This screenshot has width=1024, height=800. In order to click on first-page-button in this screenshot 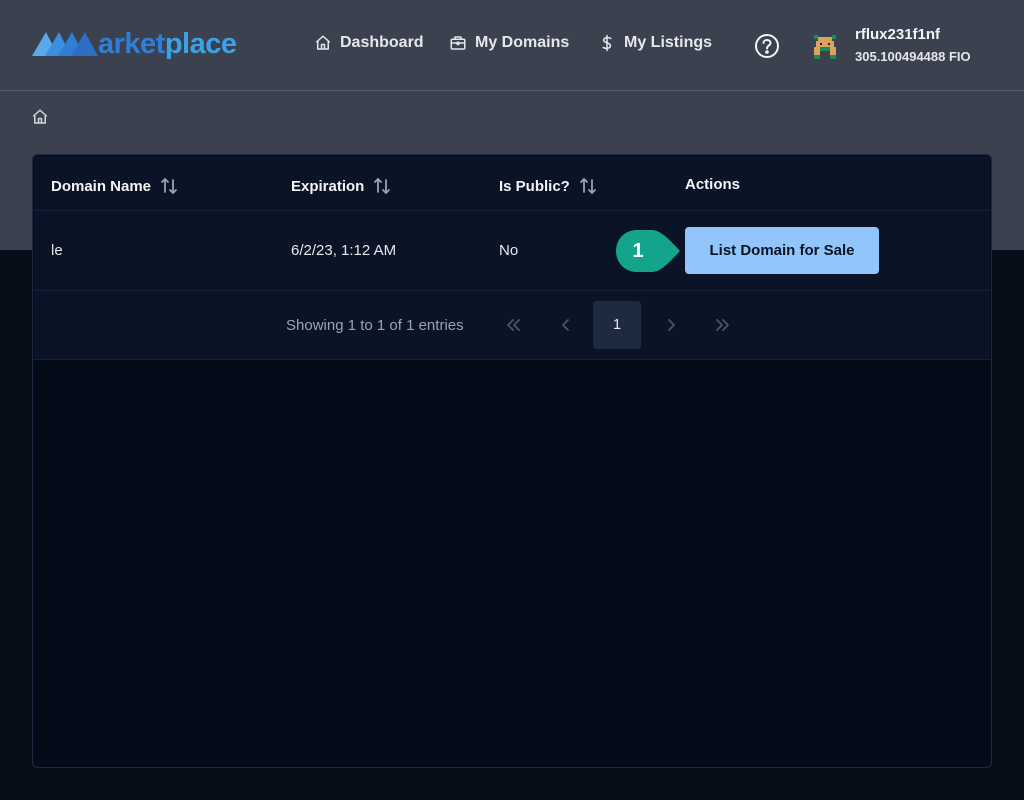, I will do `click(513, 325)`.